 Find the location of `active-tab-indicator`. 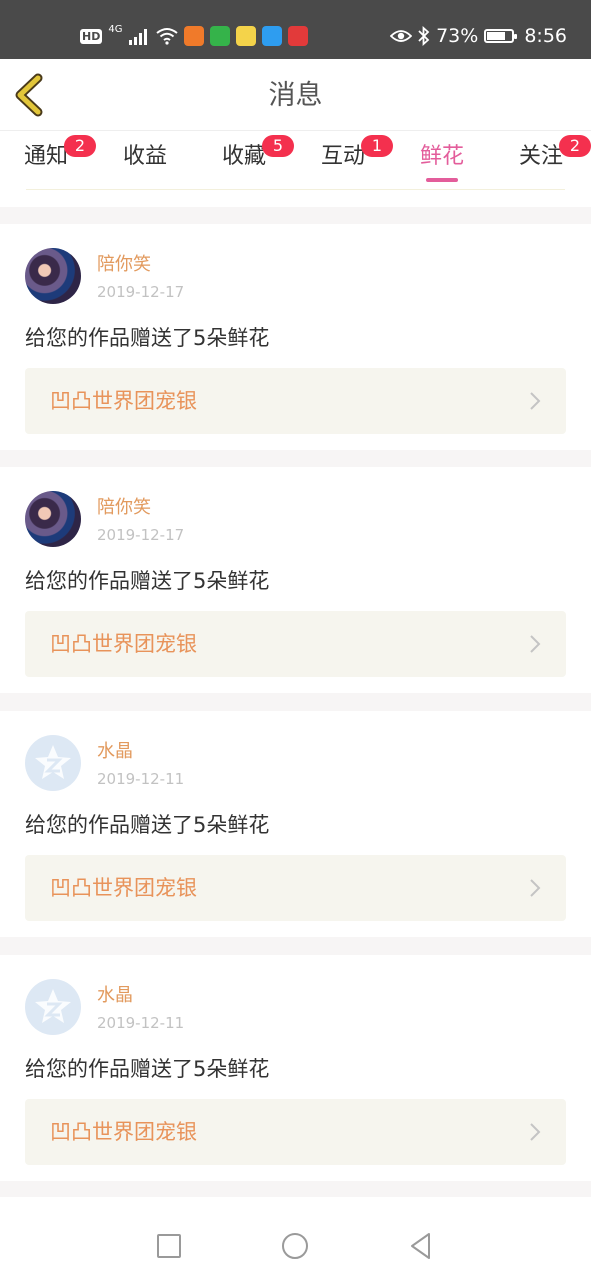

active-tab-indicator is located at coordinates (442, 180).